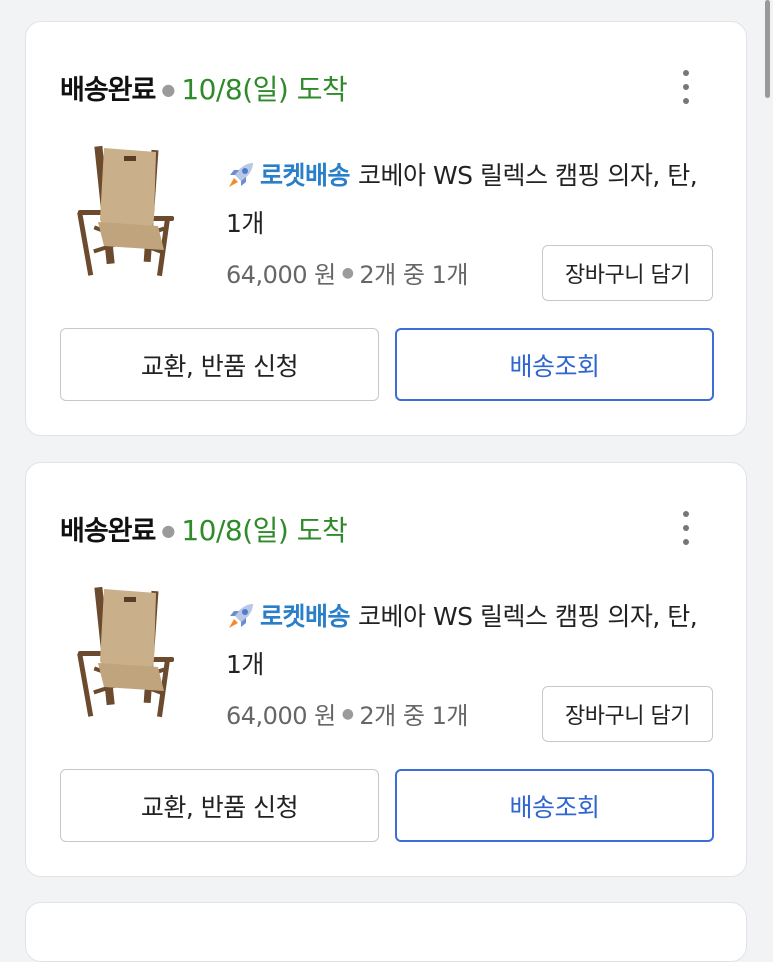 The height and width of the screenshot is (962, 773). Describe the element at coordinates (767, 49) in the screenshot. I see `page-scrollbar` at that location.